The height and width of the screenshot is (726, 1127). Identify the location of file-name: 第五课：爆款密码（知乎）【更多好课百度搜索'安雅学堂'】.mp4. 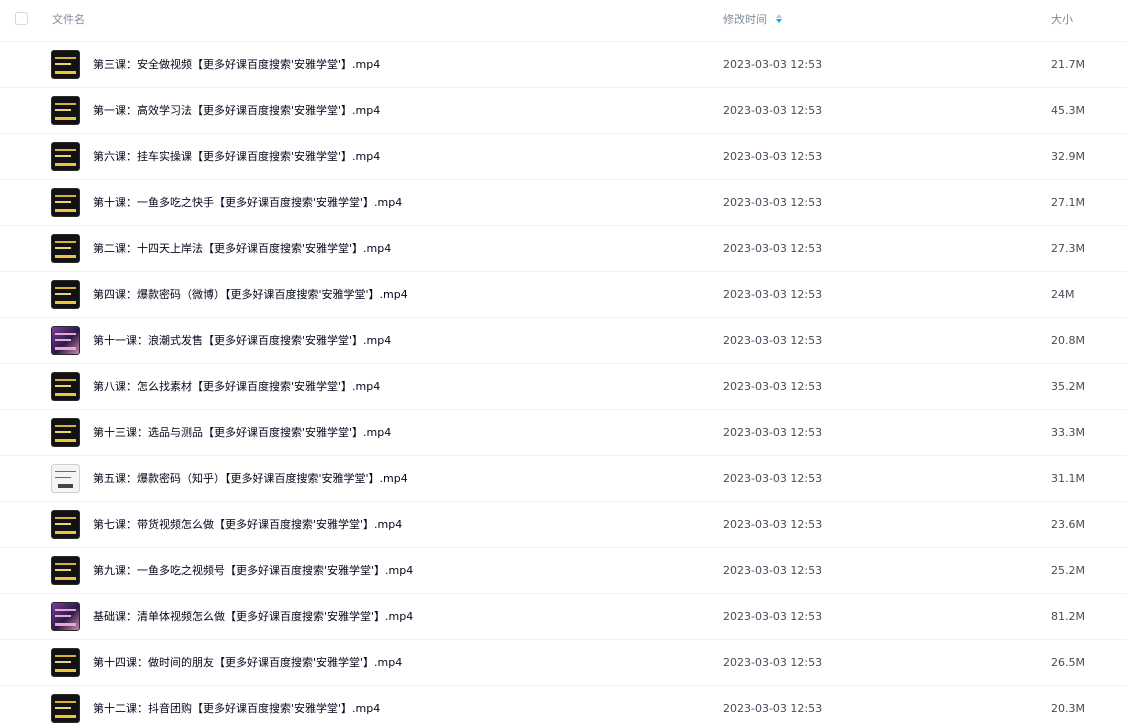
(250, 478).